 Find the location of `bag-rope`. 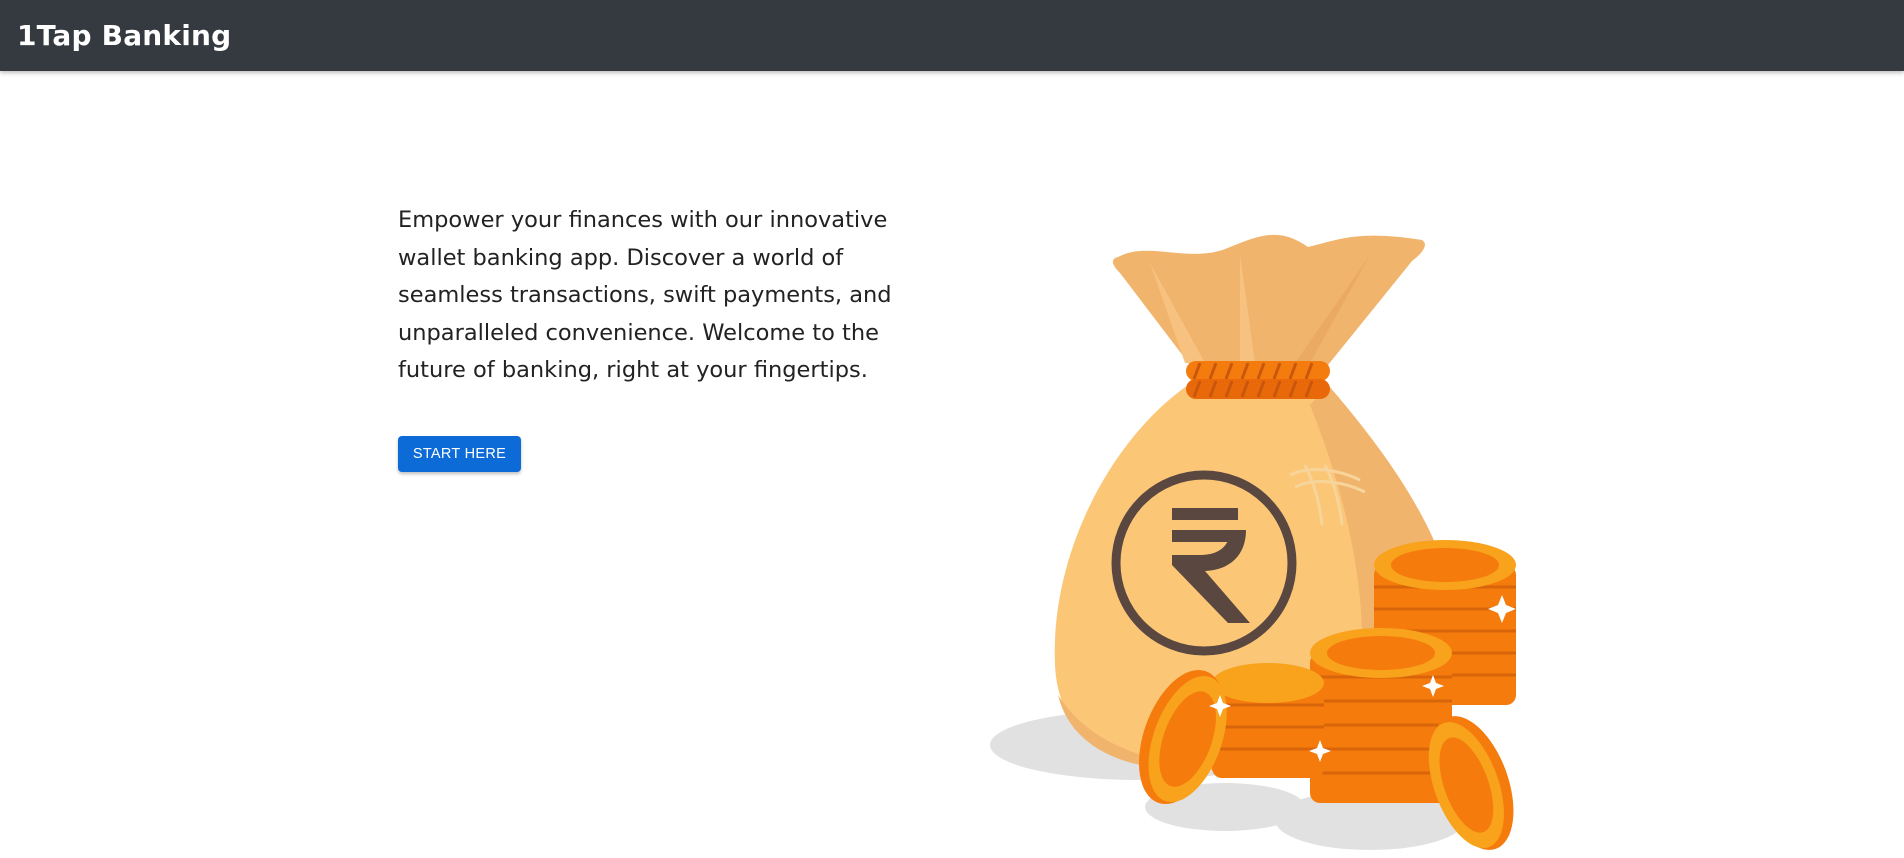

bag-rope is located at coordinates (1258, 380).